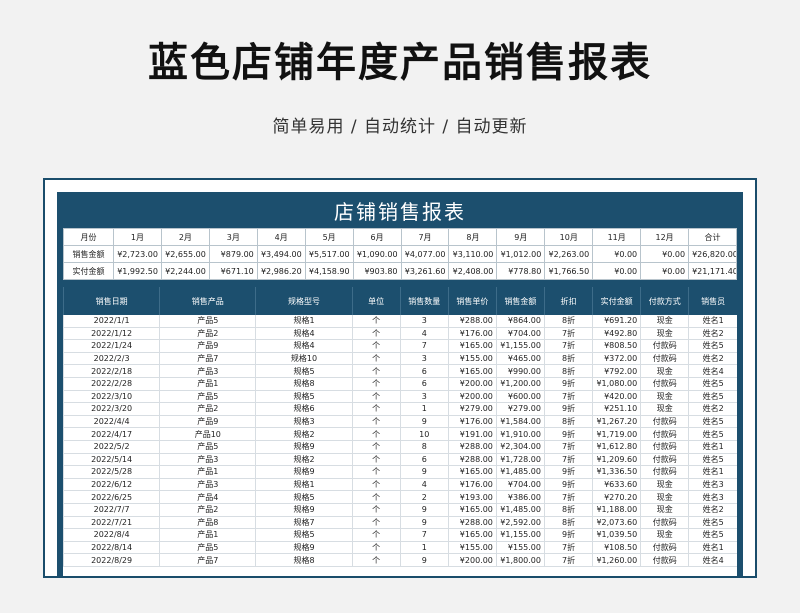 This screenshot has width=800, height=613. I want to click on table-cell: 规格3, so click(304, 422).